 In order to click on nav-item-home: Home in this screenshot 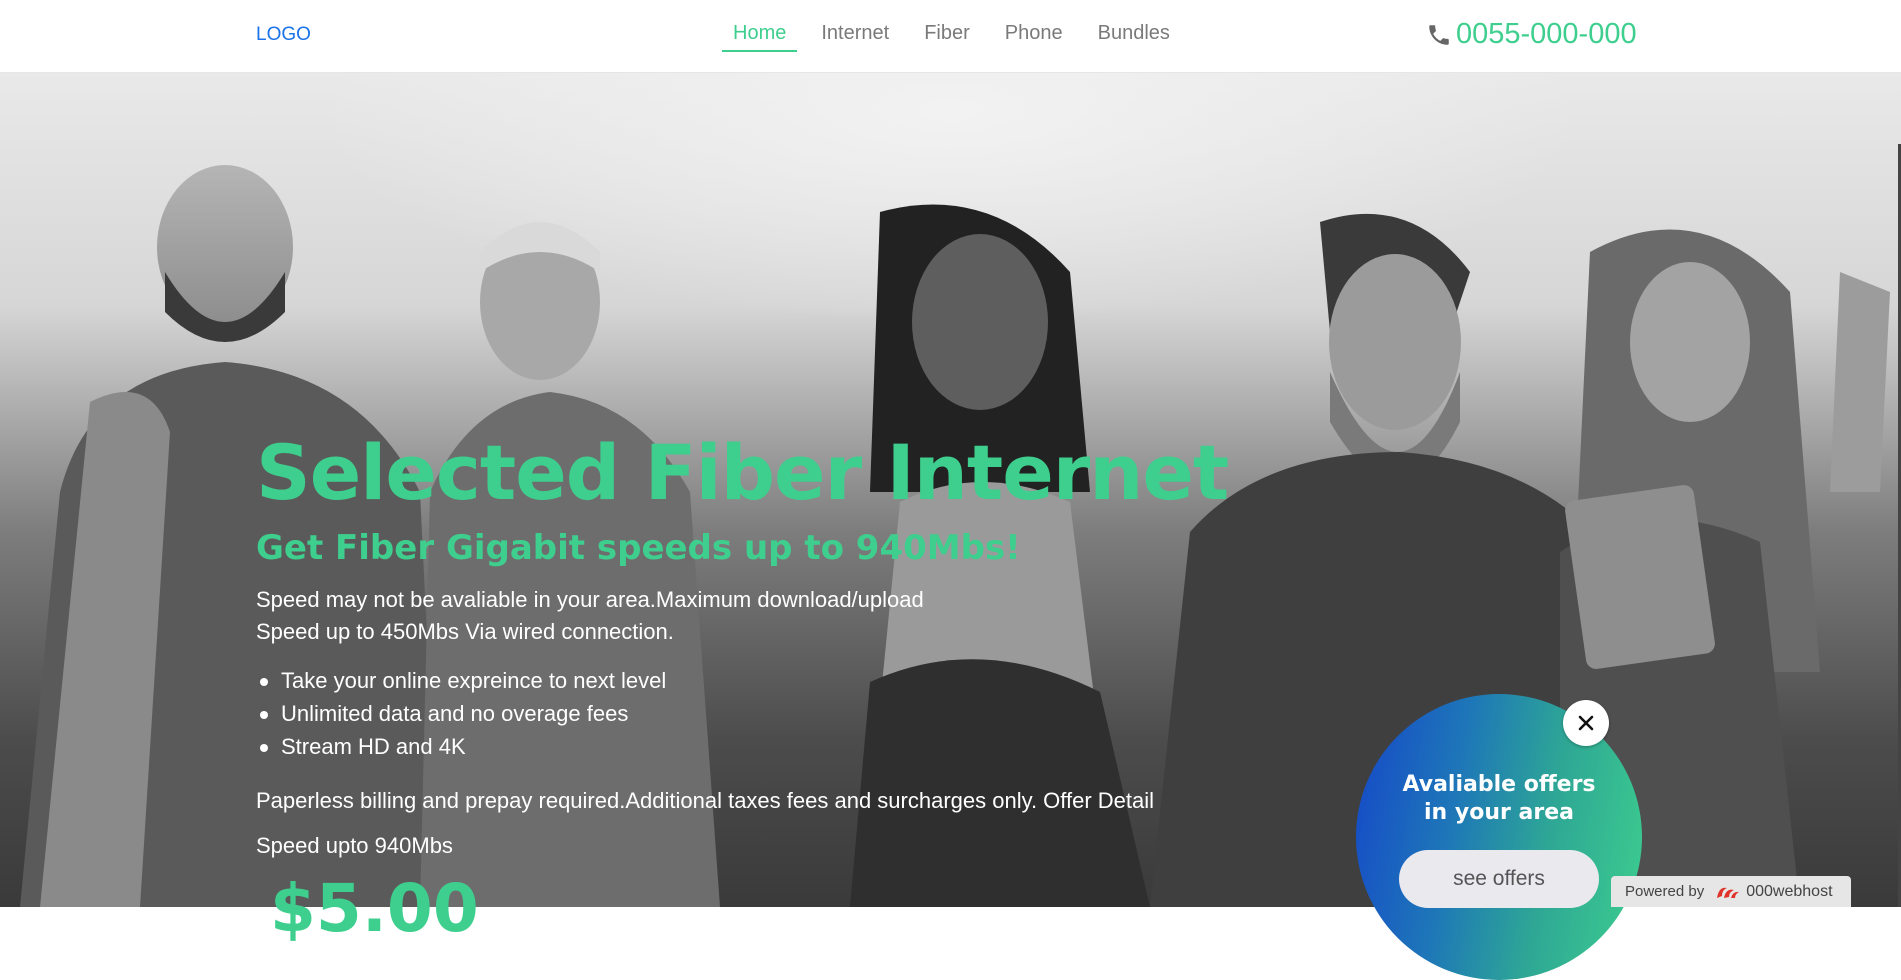, I will do `click(760, 37)`.